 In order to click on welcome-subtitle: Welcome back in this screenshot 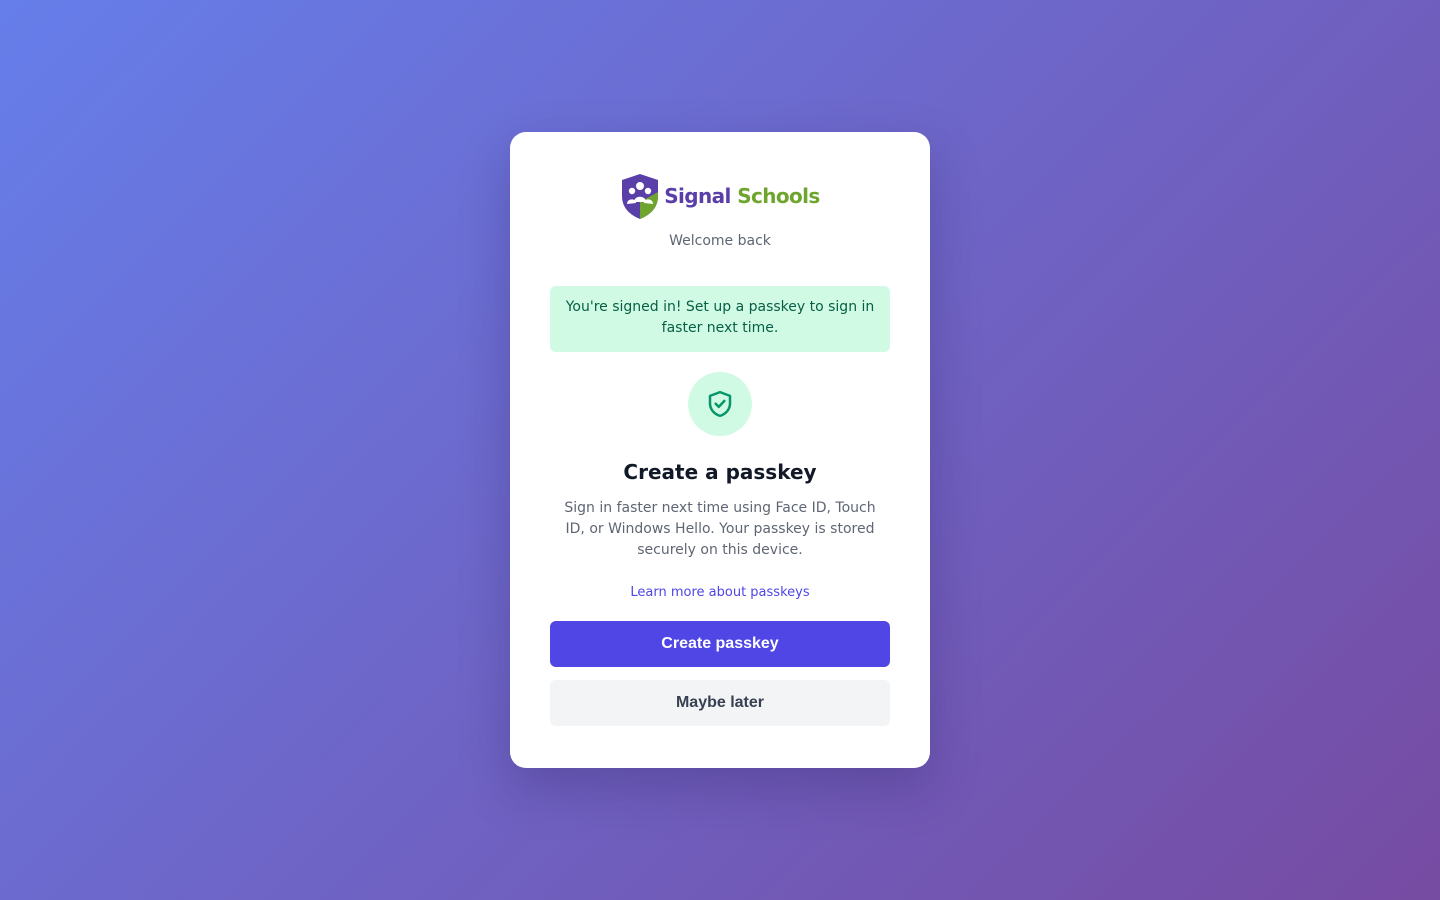, I will do `click(720, 241)`.